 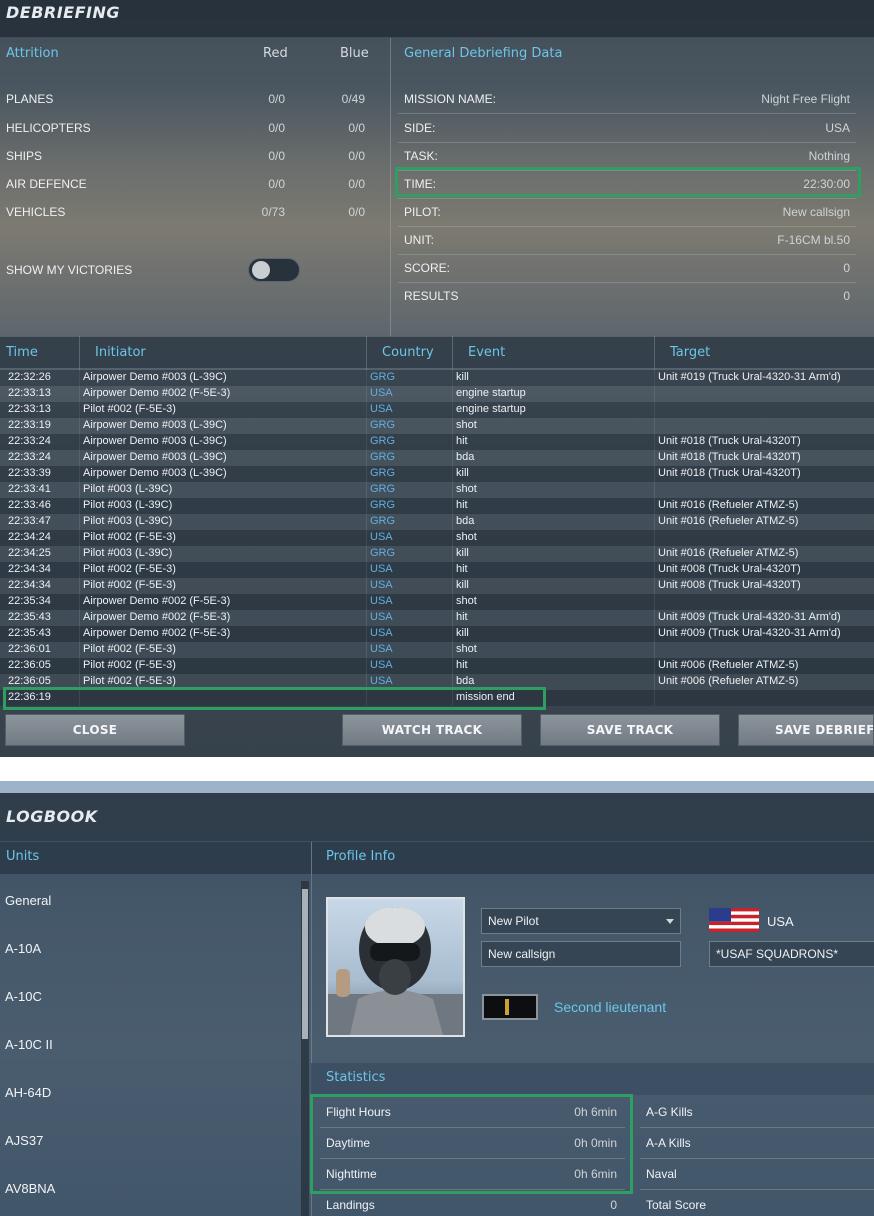 I want to click on show-my-victories-toggle, so click(x=274, y=270).